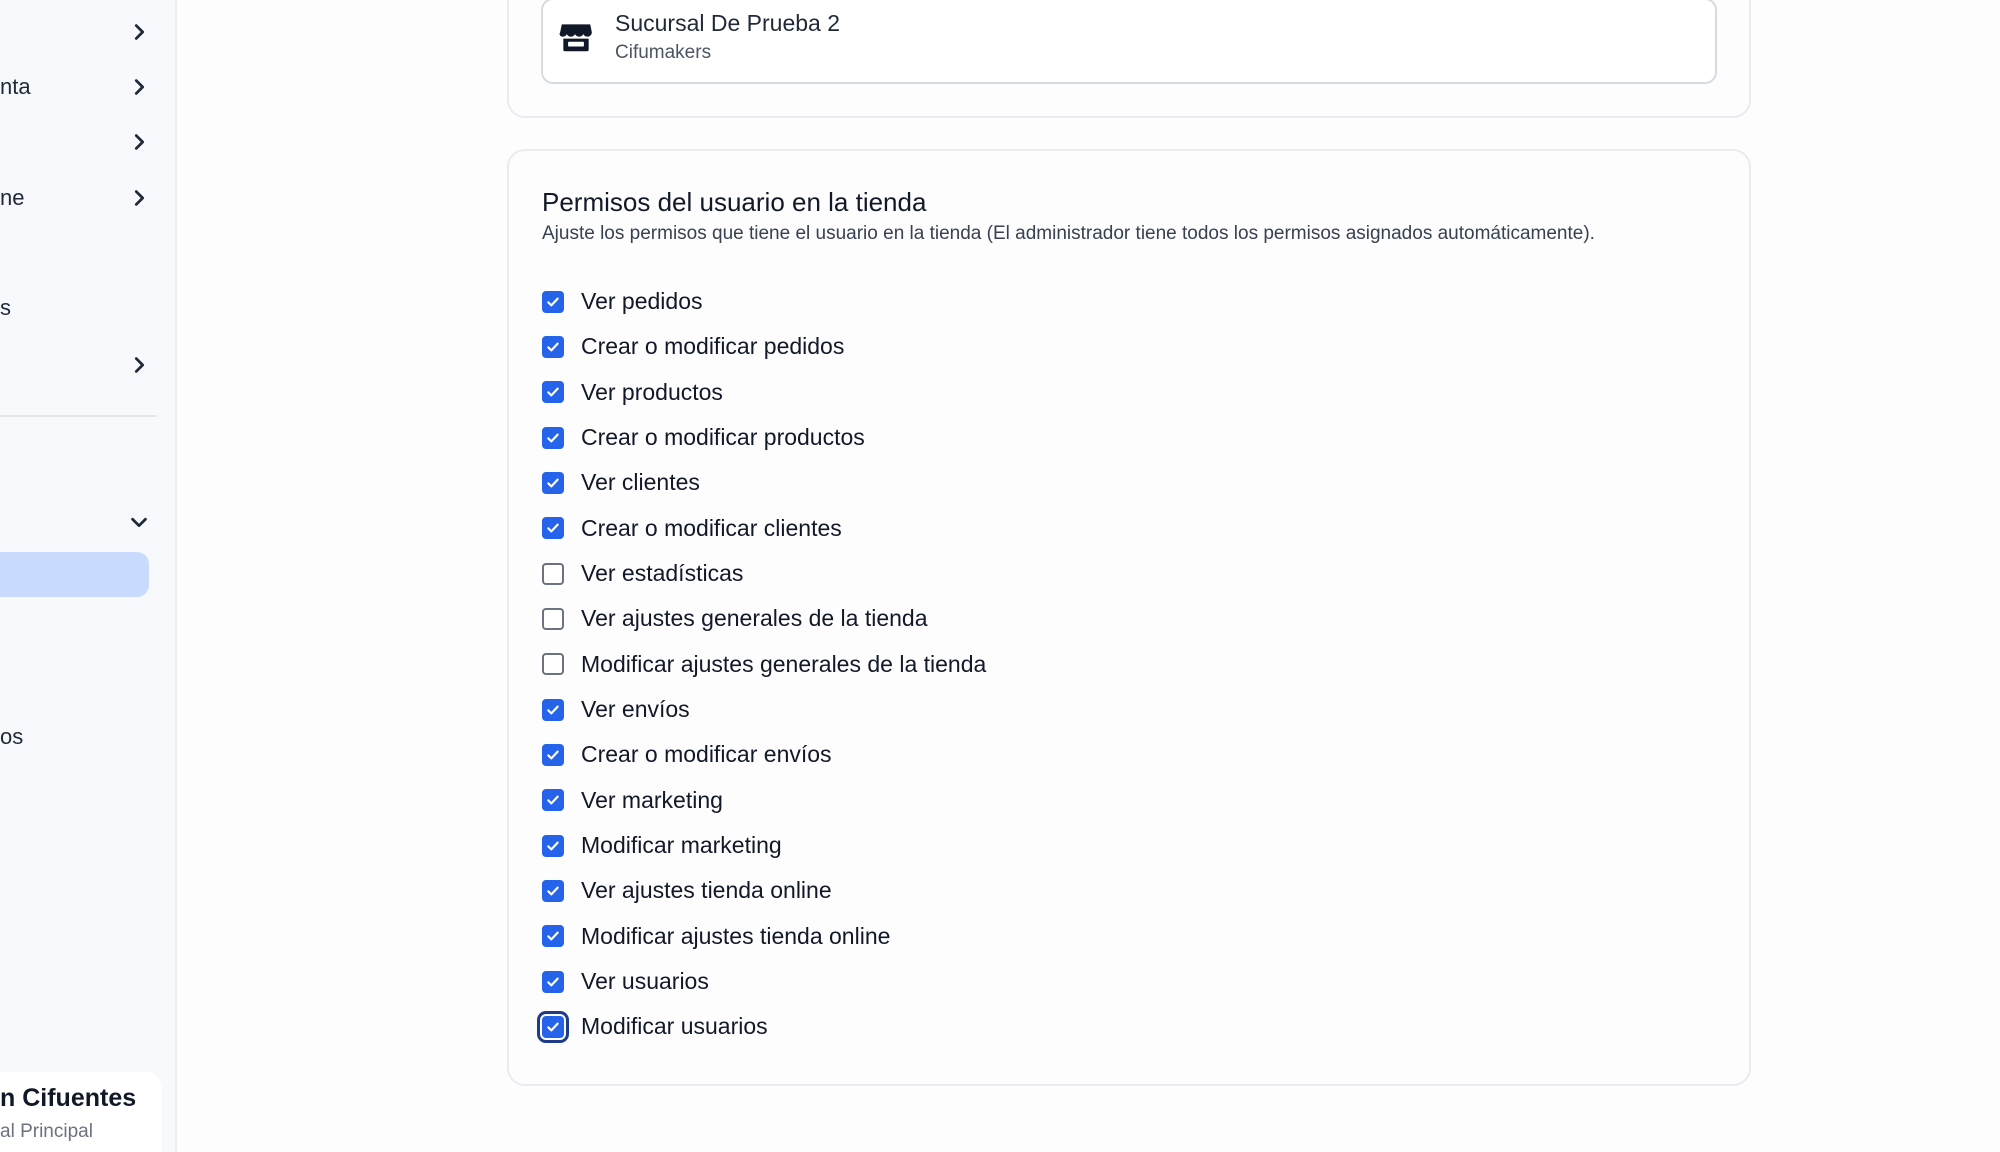 The image size is (2000, 1152). Describe the element at coordinates (640, 482) in the screenshot. I see `permission-label: Ver clientes` at that location.